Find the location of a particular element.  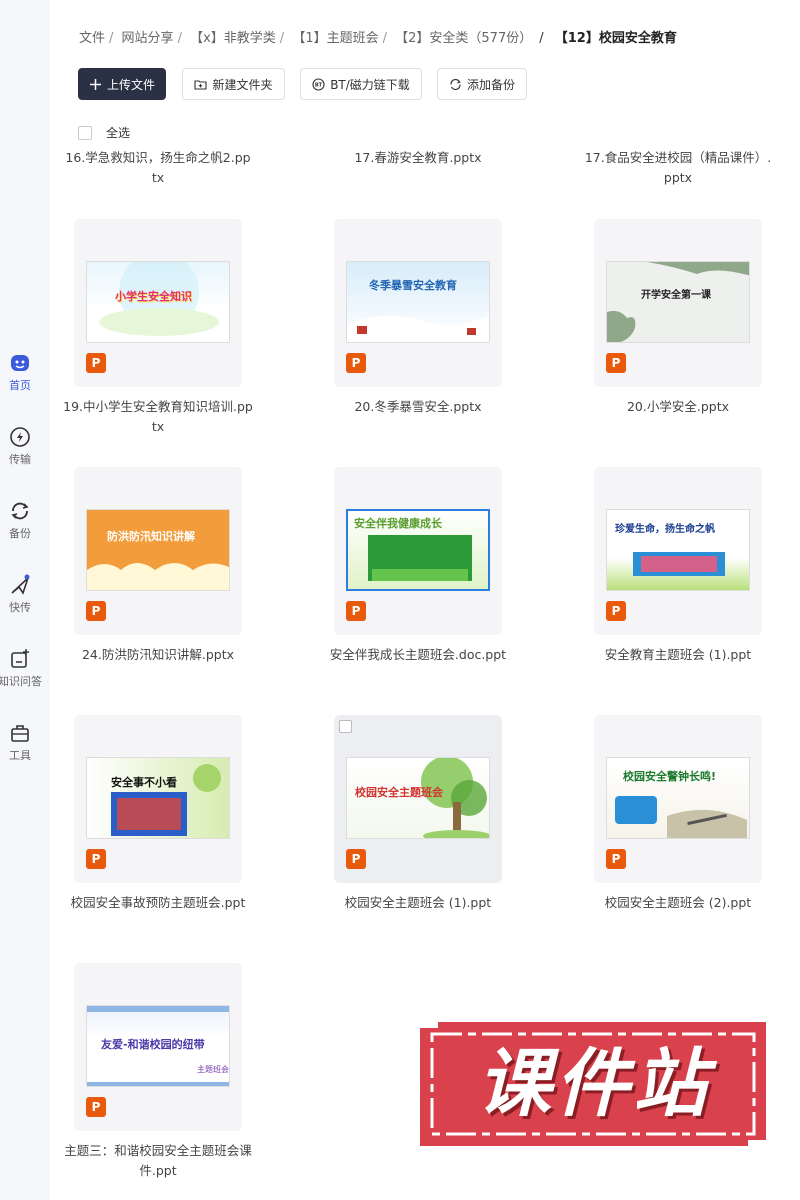

file-card: 小学生安全知识 P is located at coordinates (158, 303).